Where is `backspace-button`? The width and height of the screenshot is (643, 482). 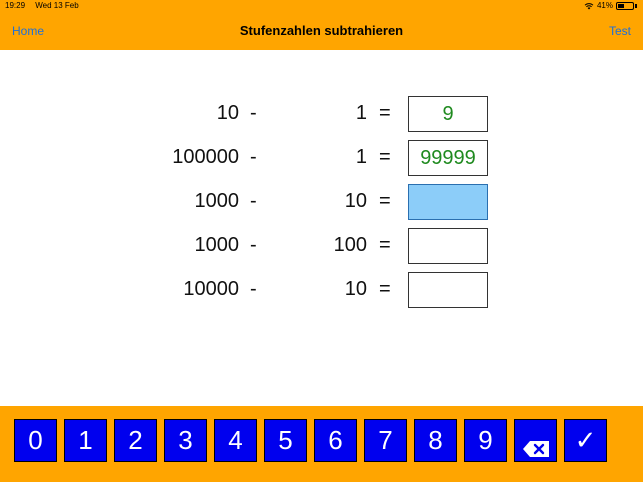 backspace-button is located at coordinates (535, 440).